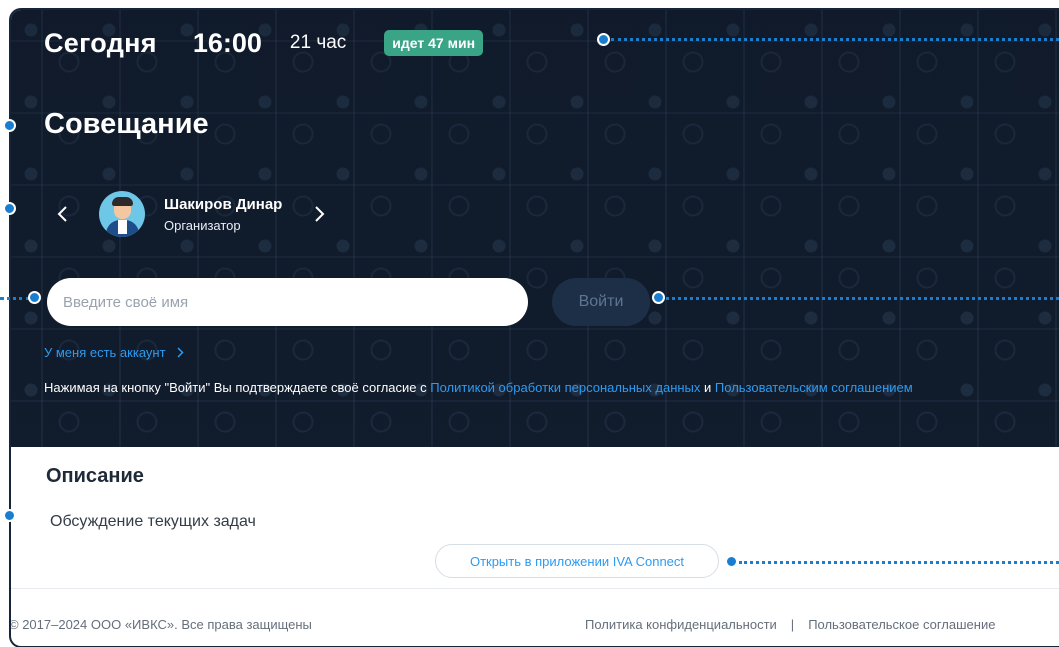 The image size is (1059, 647). Describe the element at coordinates (227, 42) in the screenshot. I see `start-time: 16:00` at that location.